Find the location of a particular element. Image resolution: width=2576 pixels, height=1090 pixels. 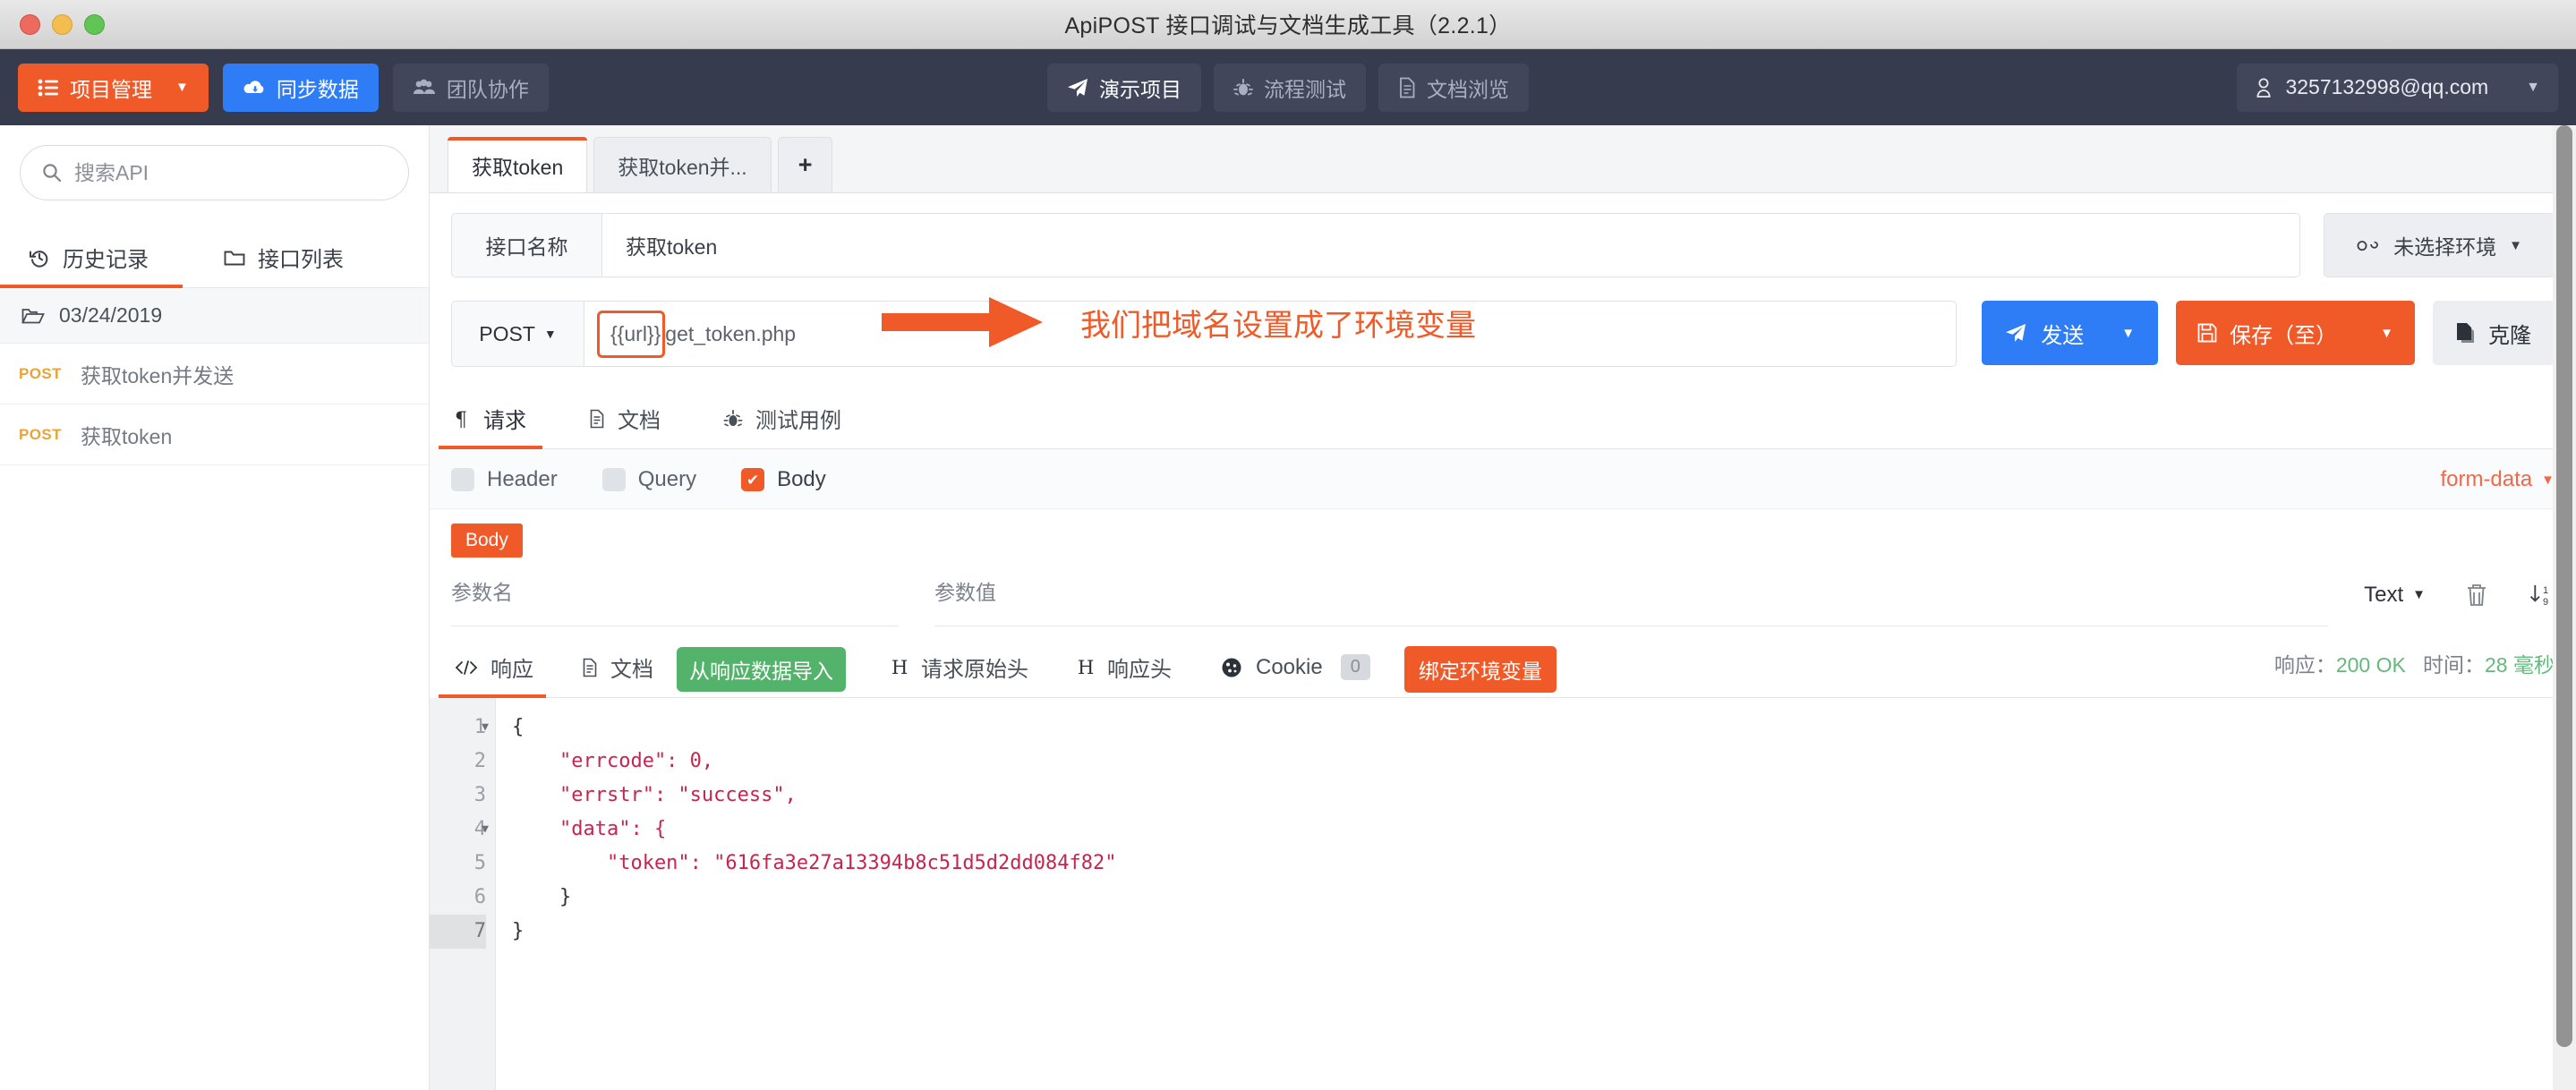

interface-name-input is located at coordinates (1450, 245).